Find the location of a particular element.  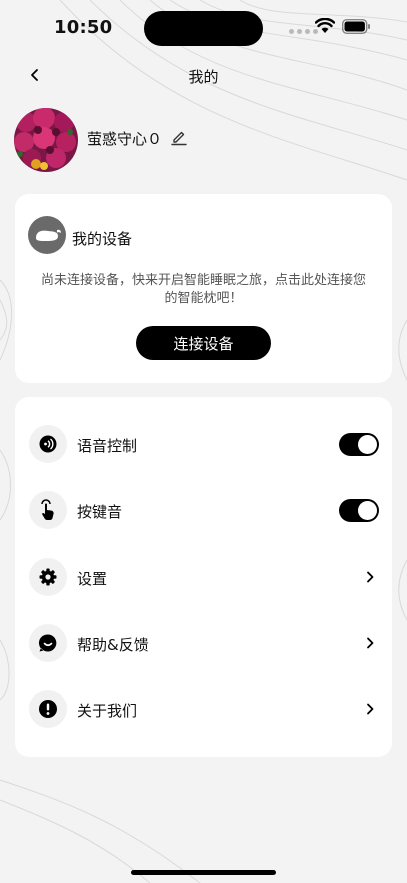

flower-photo-icon is located at coordinates (46, 140).